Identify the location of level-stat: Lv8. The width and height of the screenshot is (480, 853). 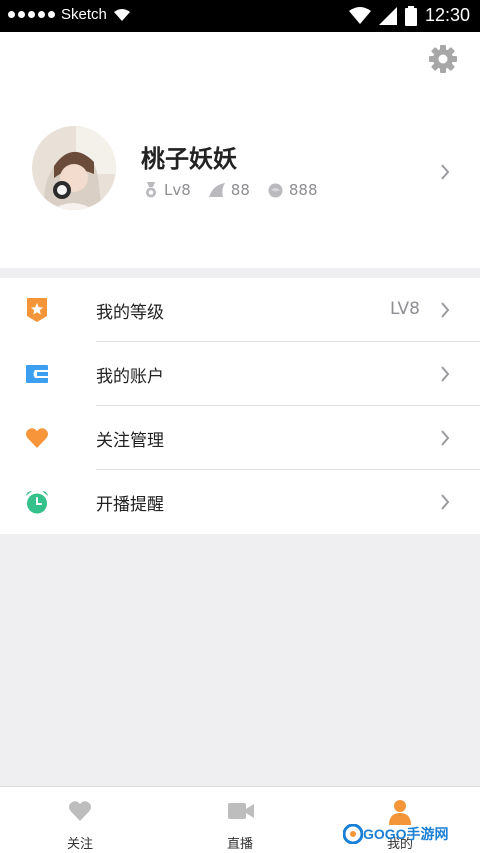
(167, 190).